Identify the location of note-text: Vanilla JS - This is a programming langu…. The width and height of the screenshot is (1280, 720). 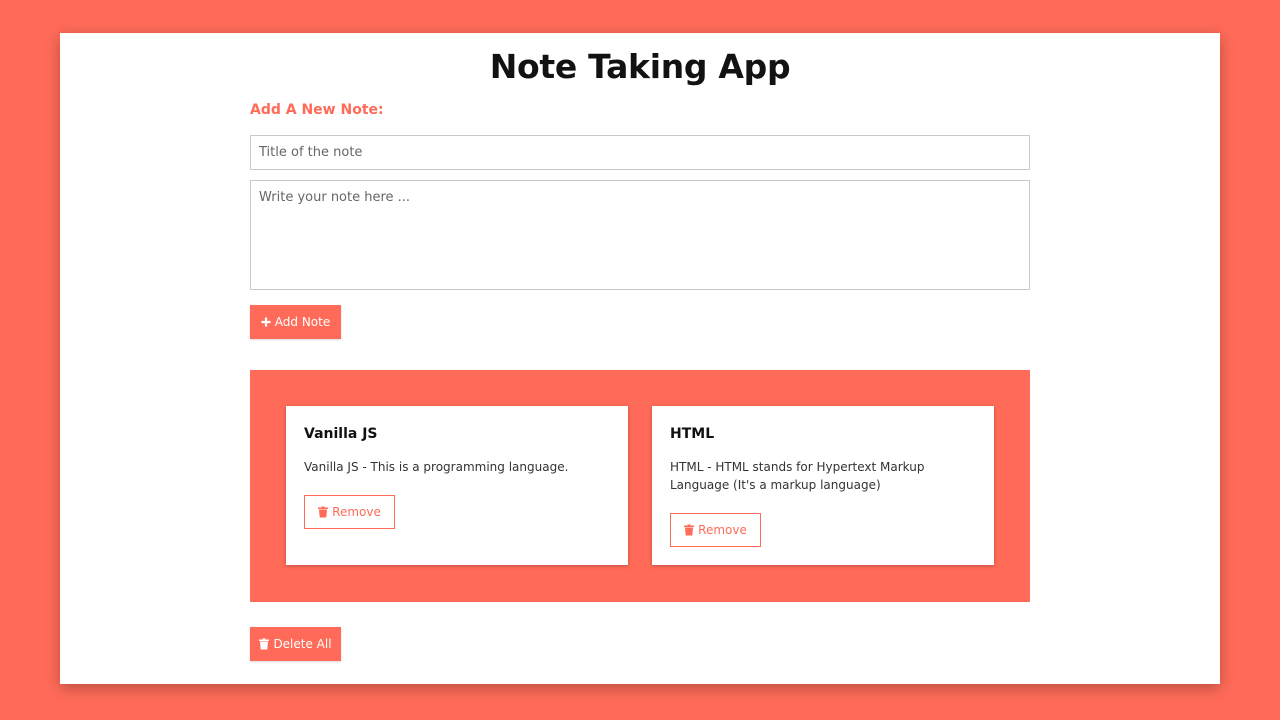
(436, 467).